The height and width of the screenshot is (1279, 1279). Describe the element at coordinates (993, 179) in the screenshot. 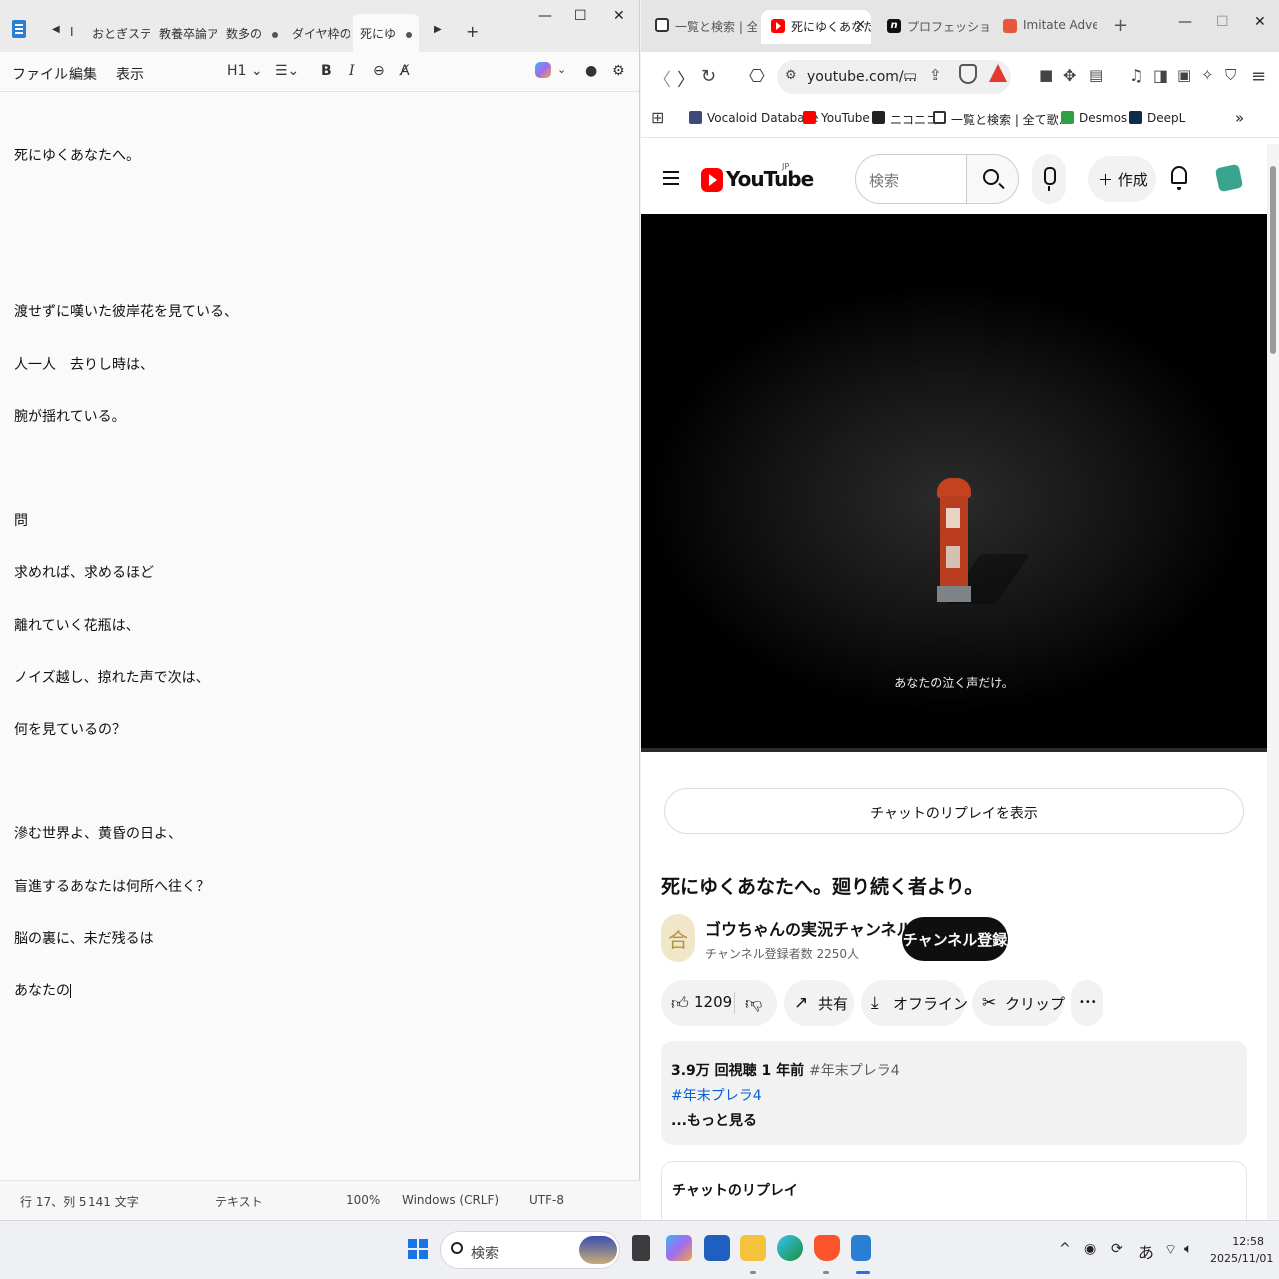

I see `youtube-search-button` at that location.